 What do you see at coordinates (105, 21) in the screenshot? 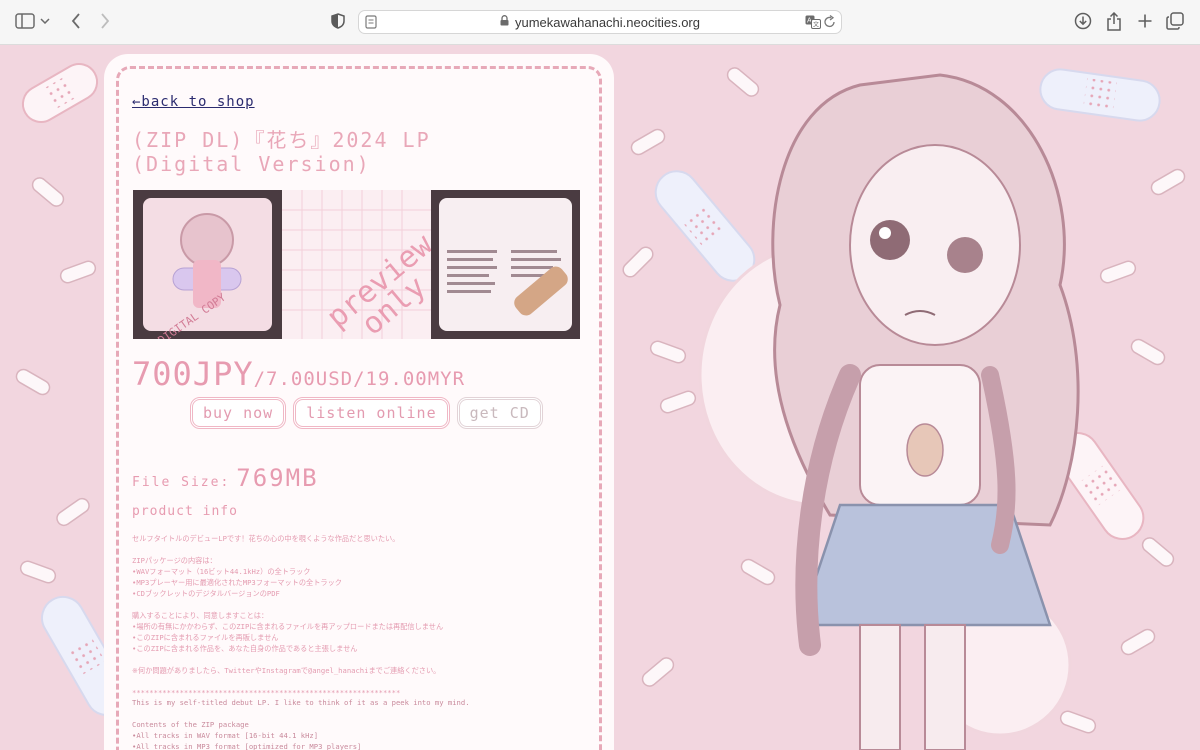
I see `forward-arrow-icon` at bounding box center [105, 21].